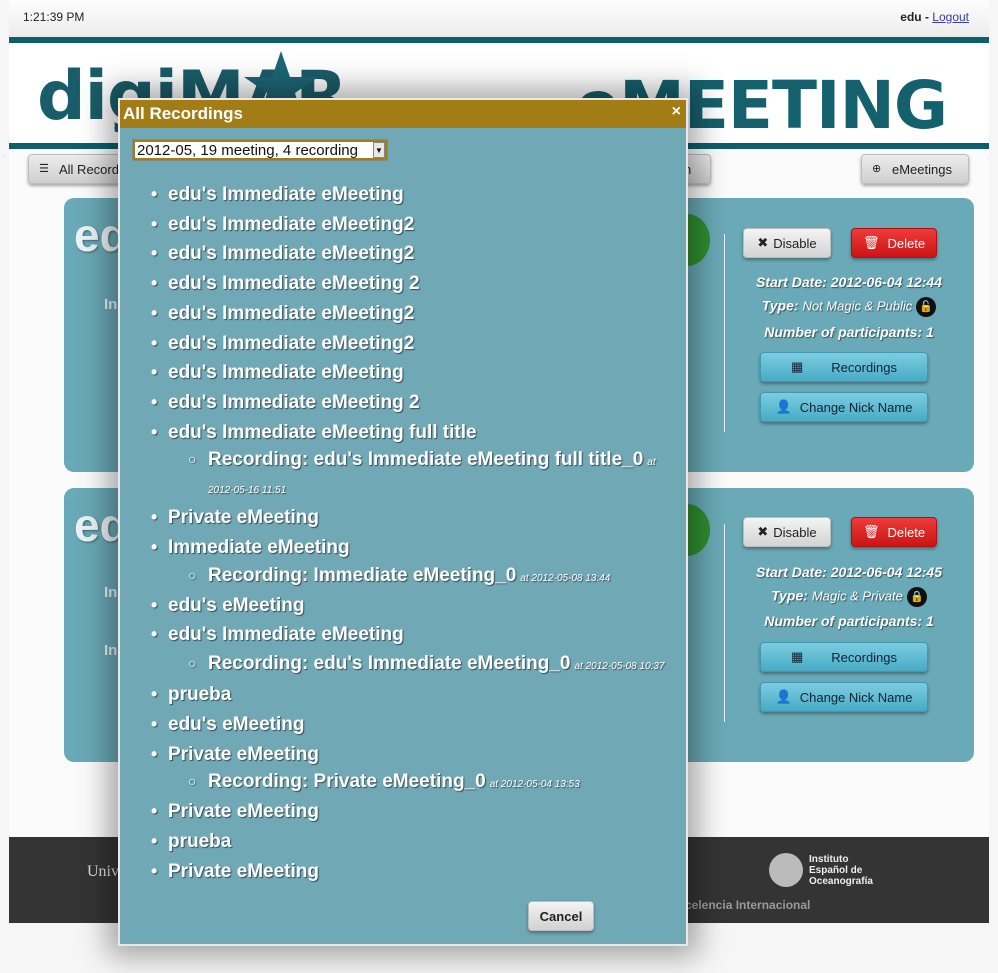  I want to click on ieo-logo: Instituto Español de Oceanografía, so click(821, 870).